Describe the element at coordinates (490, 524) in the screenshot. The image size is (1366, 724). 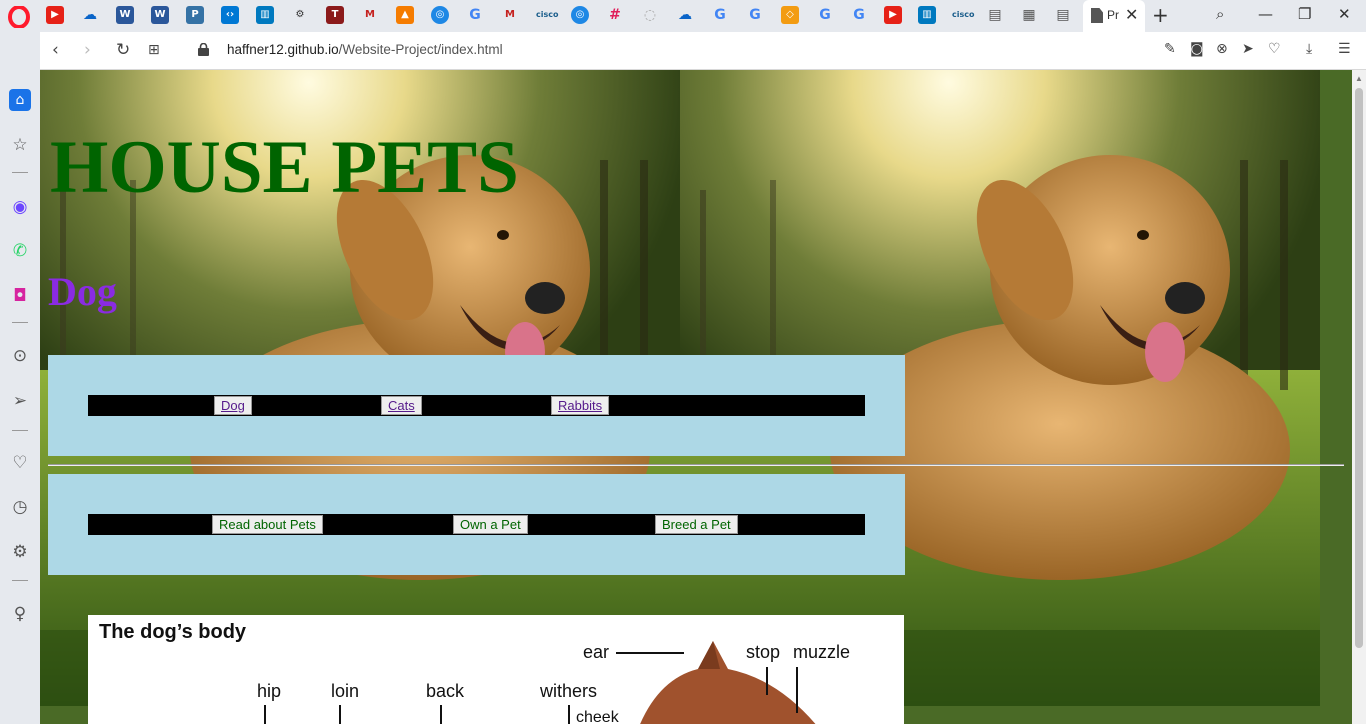
I see `own-a-pet-button: Own a Pet` at that location.